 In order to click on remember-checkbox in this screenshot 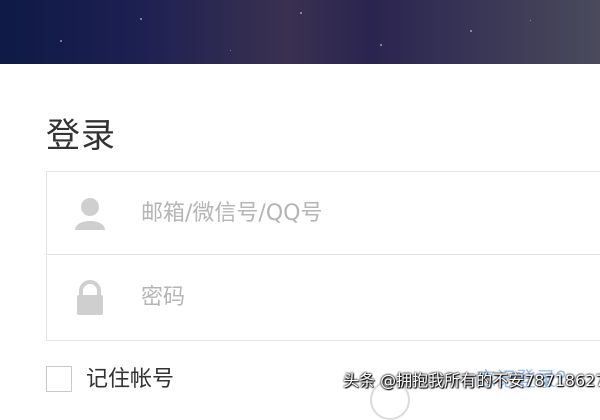, I will do `click(59, 379)`.